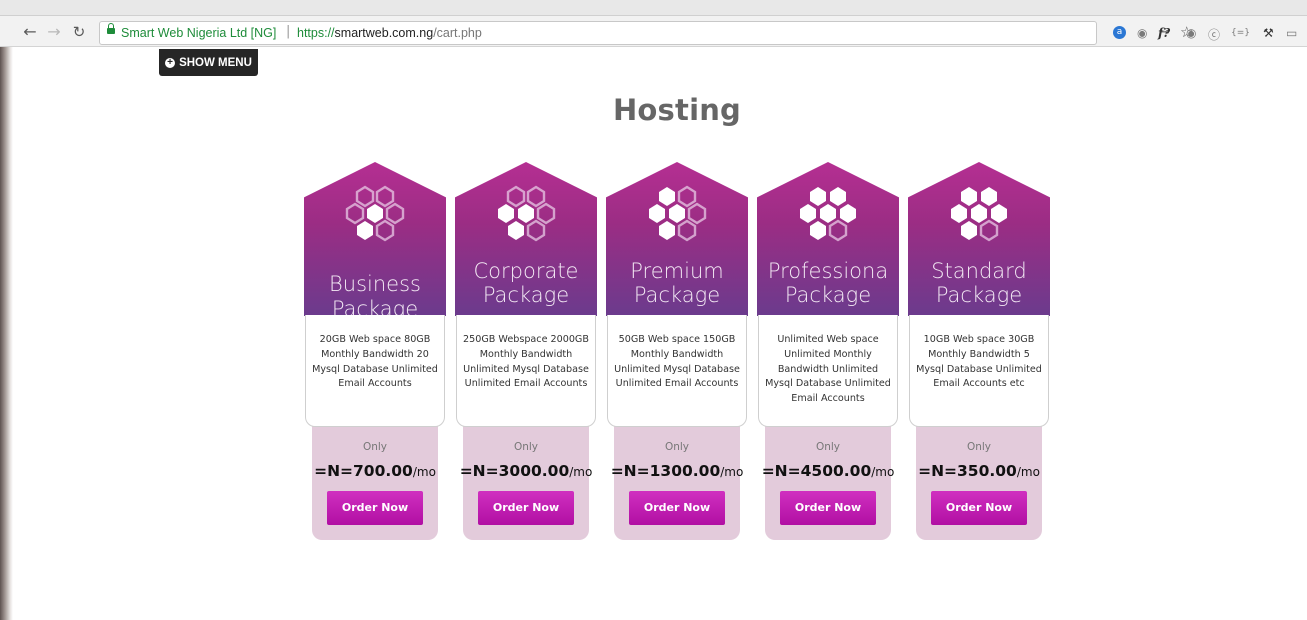 The width and height of the screenshot is (1307, 620). What do you see at coordinates (1191, 33) in the screenshot?
I see `speech-bubble-icon: ◉` at bounding box center [1191, 33].